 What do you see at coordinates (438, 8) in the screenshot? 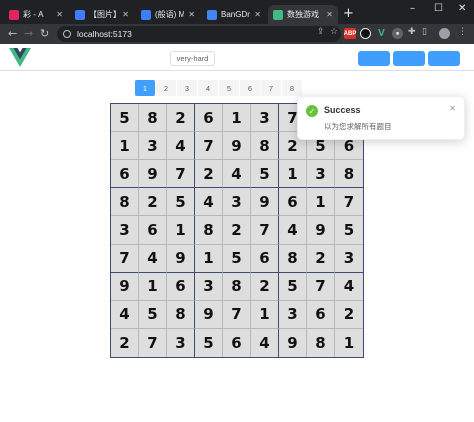
I see `maximize-icon: ☐` at bounding box center [438, 8].